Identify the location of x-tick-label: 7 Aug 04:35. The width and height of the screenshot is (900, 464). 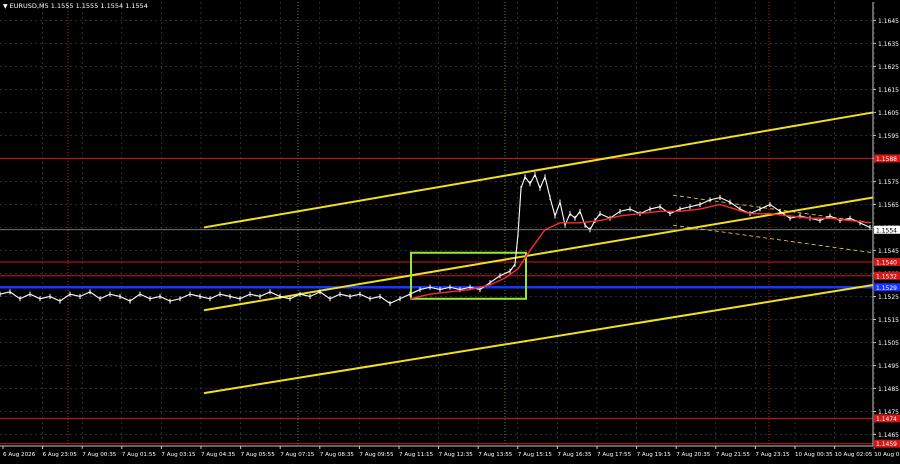
(218, 455).